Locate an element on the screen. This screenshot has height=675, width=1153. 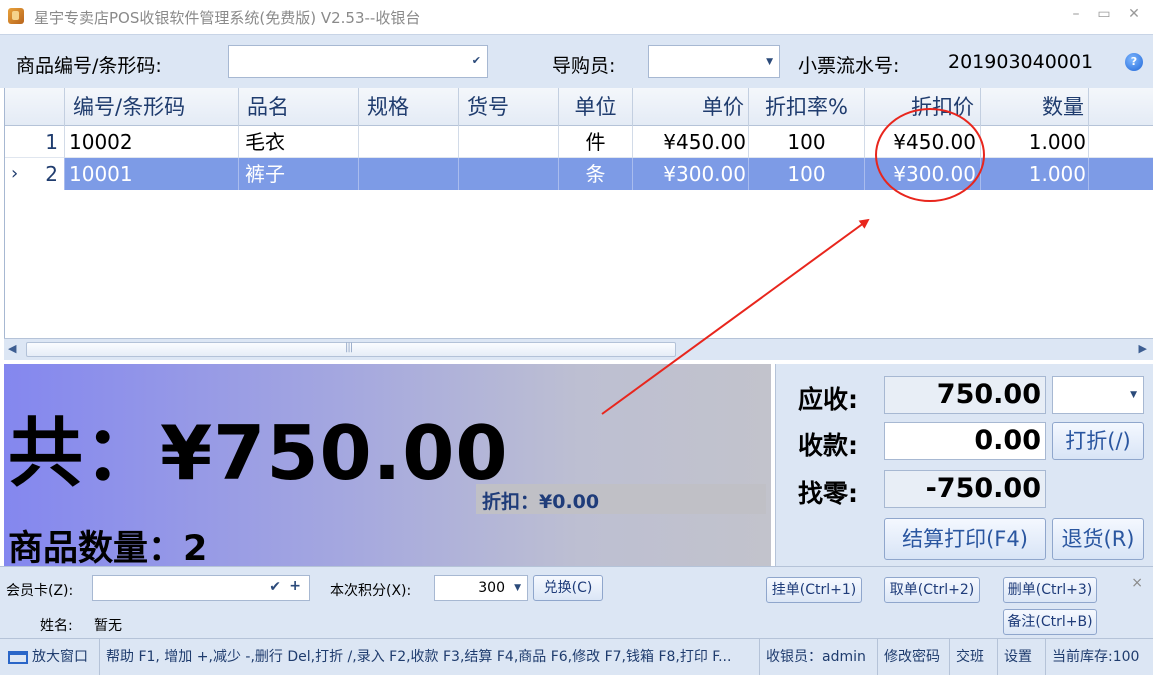
note-button: 备注(Ctrl+B) is located at coordinates (1050, 622).